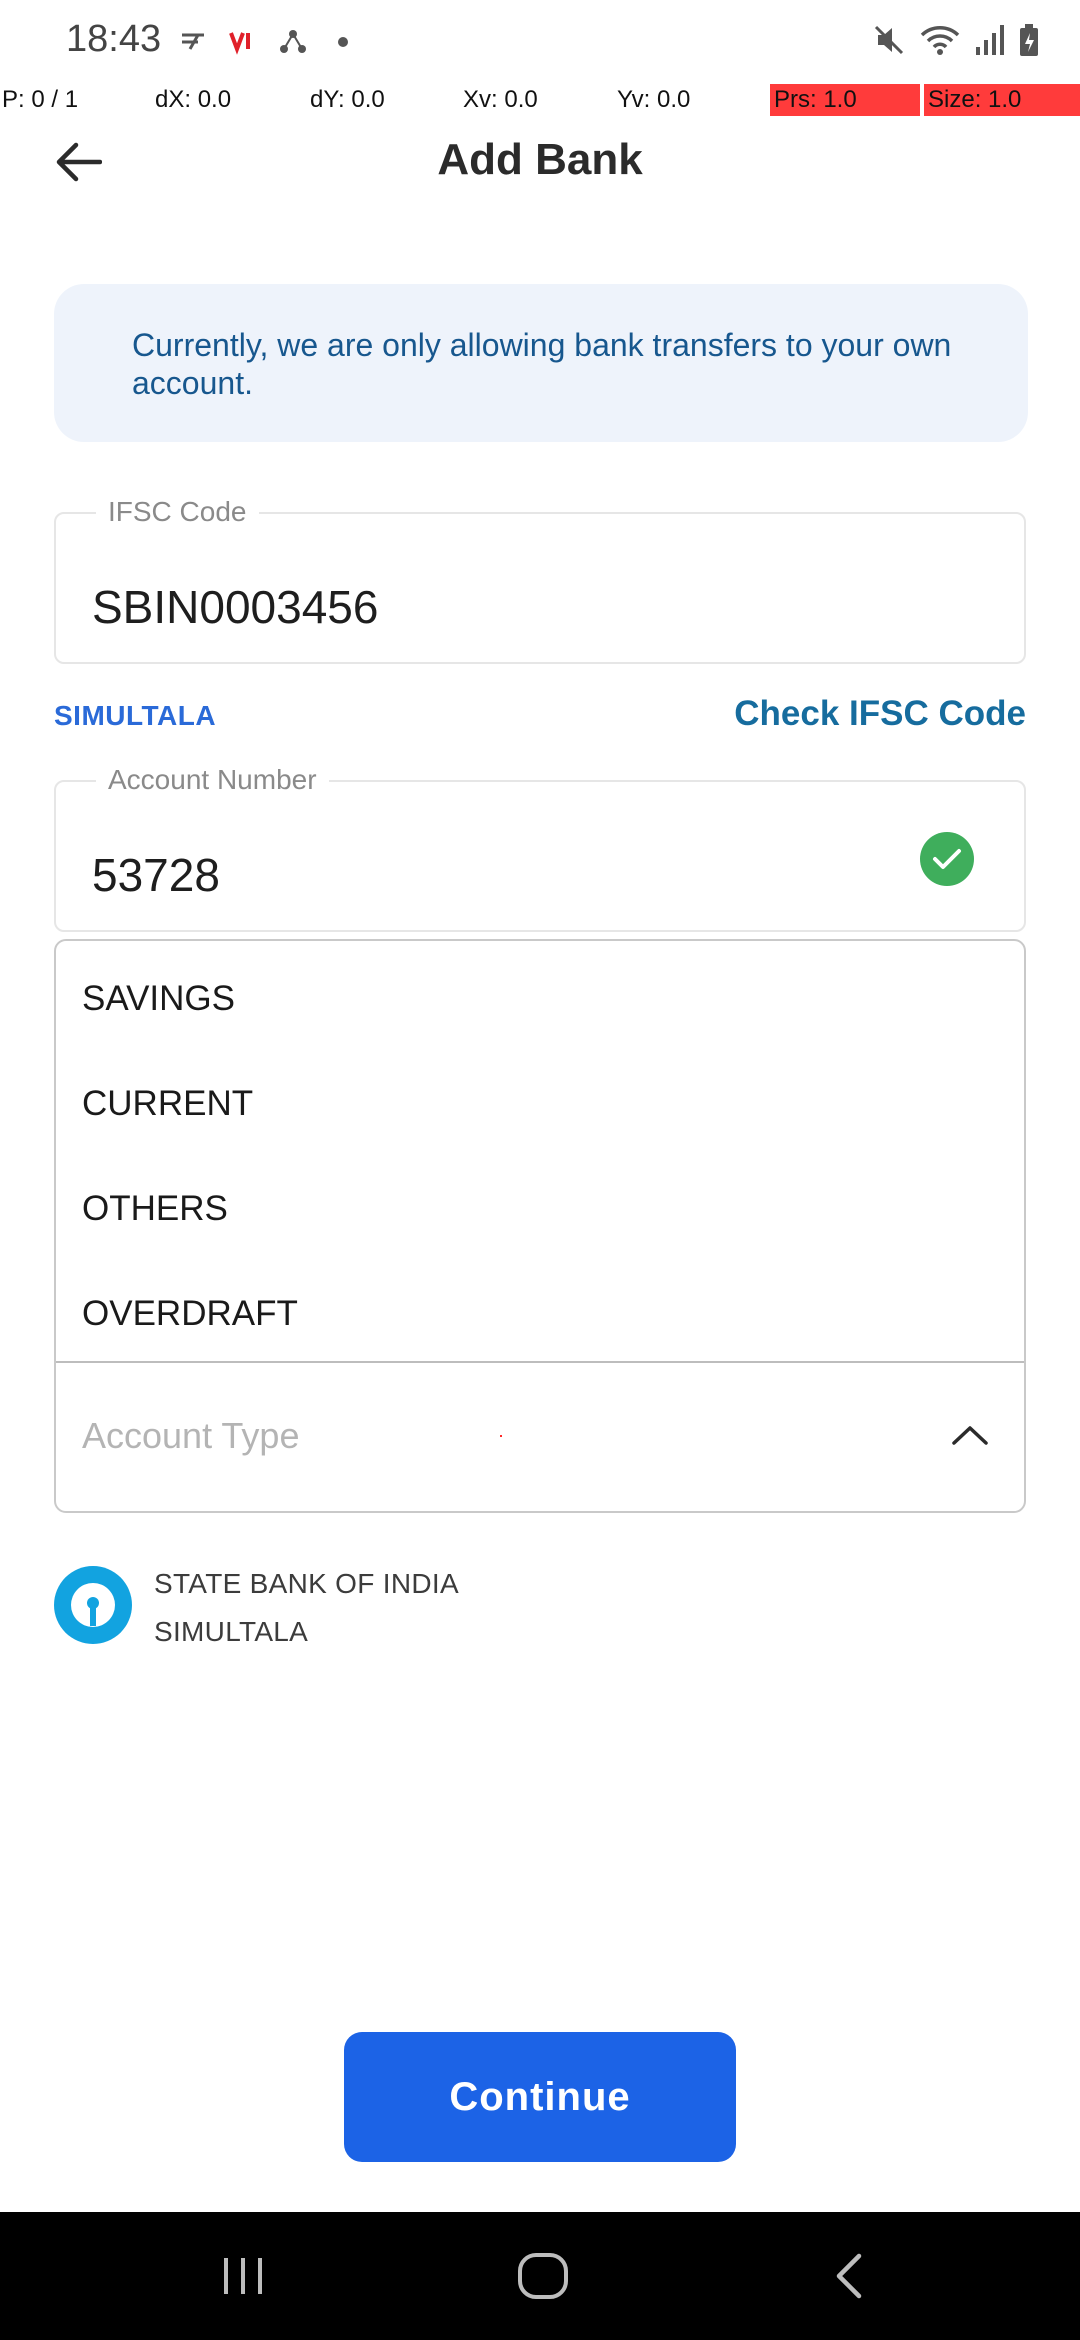  What do you see at coordinates (540, 848) in the screenshot?
I see `account-number-field: Account Number 53728` at bounding box center [540, 848].